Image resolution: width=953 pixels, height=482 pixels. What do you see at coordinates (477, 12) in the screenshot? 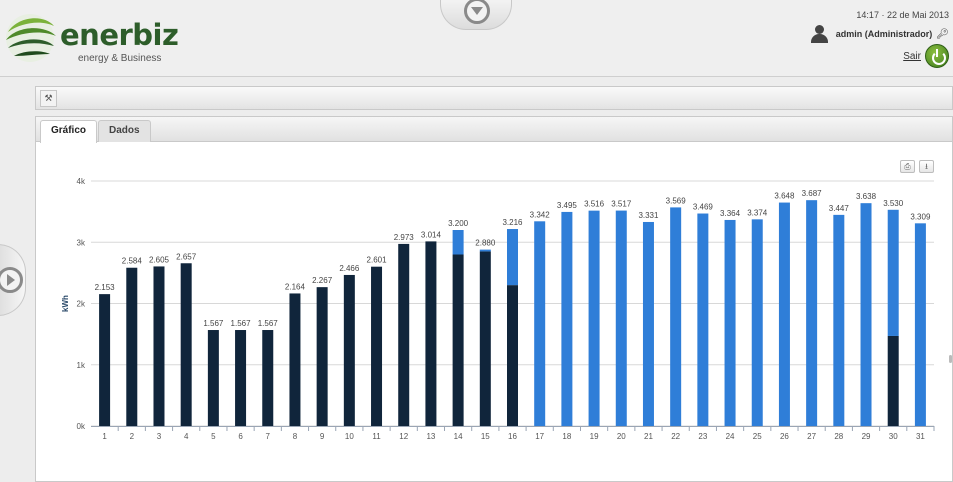
I see `chevron-down-icon` at bounding box center [477, 12].